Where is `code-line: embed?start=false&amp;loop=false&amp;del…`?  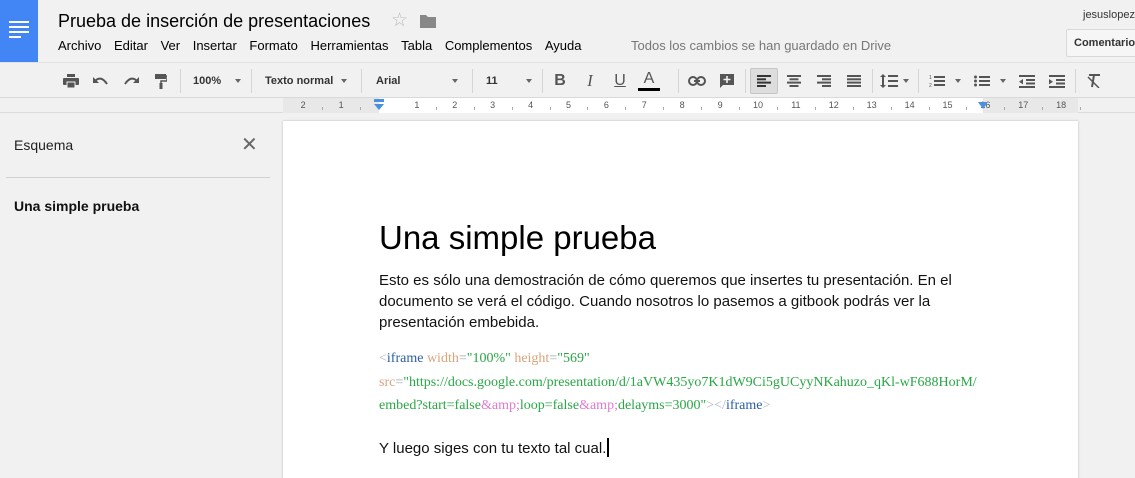 code-line: embed?start=false&amp;loop=false&amp;del… is located at coordinates (678, 406).